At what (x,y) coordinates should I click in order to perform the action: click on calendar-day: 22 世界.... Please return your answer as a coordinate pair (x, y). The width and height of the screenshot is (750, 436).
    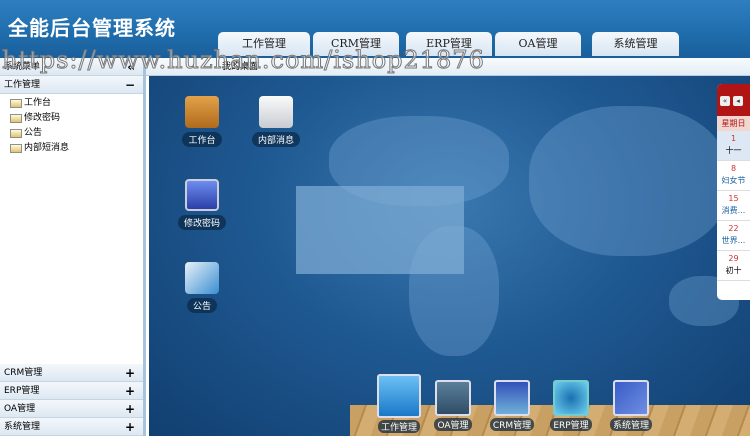
    Looking at the image, I should click on (733, 236).